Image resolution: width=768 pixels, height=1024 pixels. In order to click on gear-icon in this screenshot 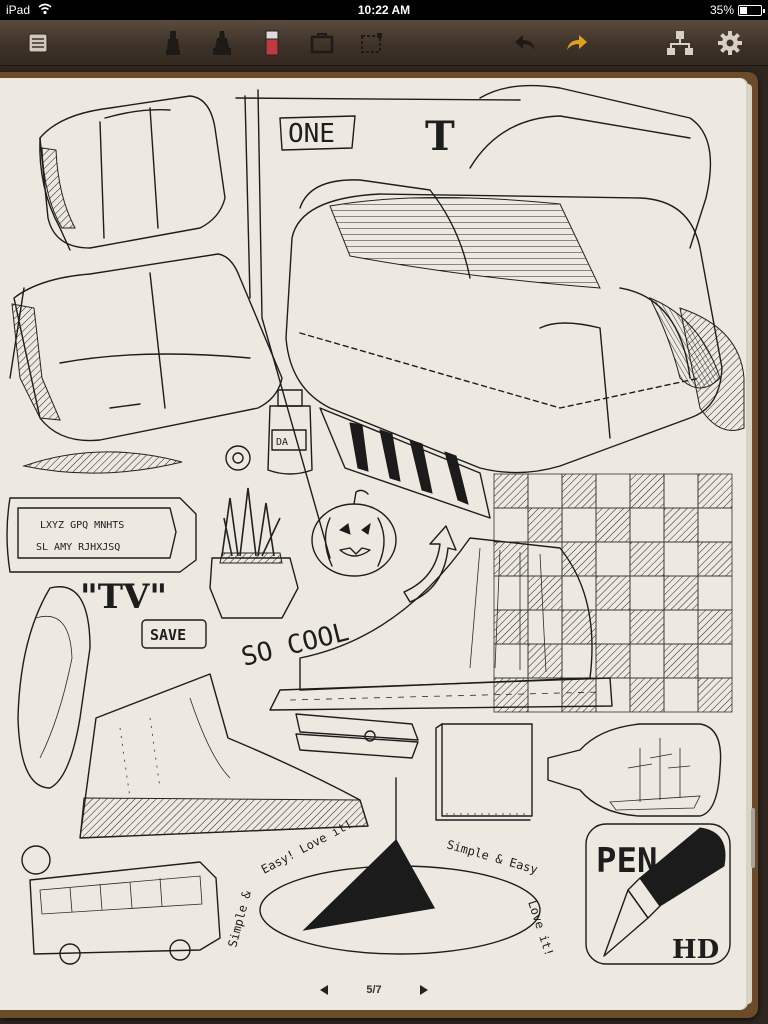, I will do `click(730, 43)`.